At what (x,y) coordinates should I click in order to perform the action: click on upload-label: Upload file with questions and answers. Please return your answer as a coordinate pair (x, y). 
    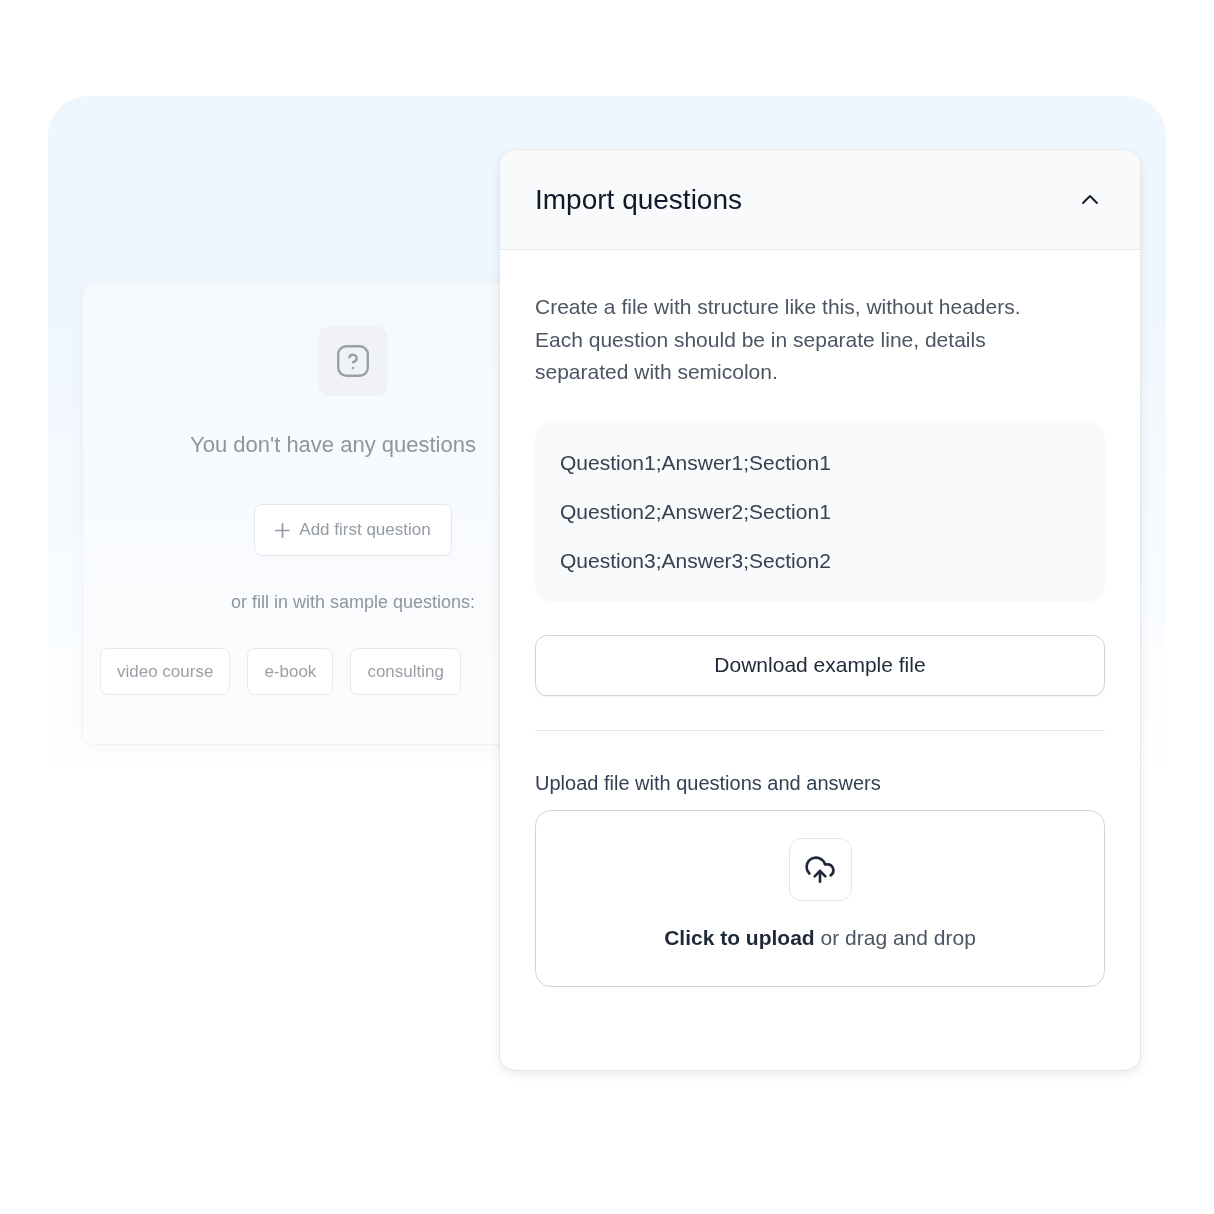
    Looking at the image, I should click on (708, 783).